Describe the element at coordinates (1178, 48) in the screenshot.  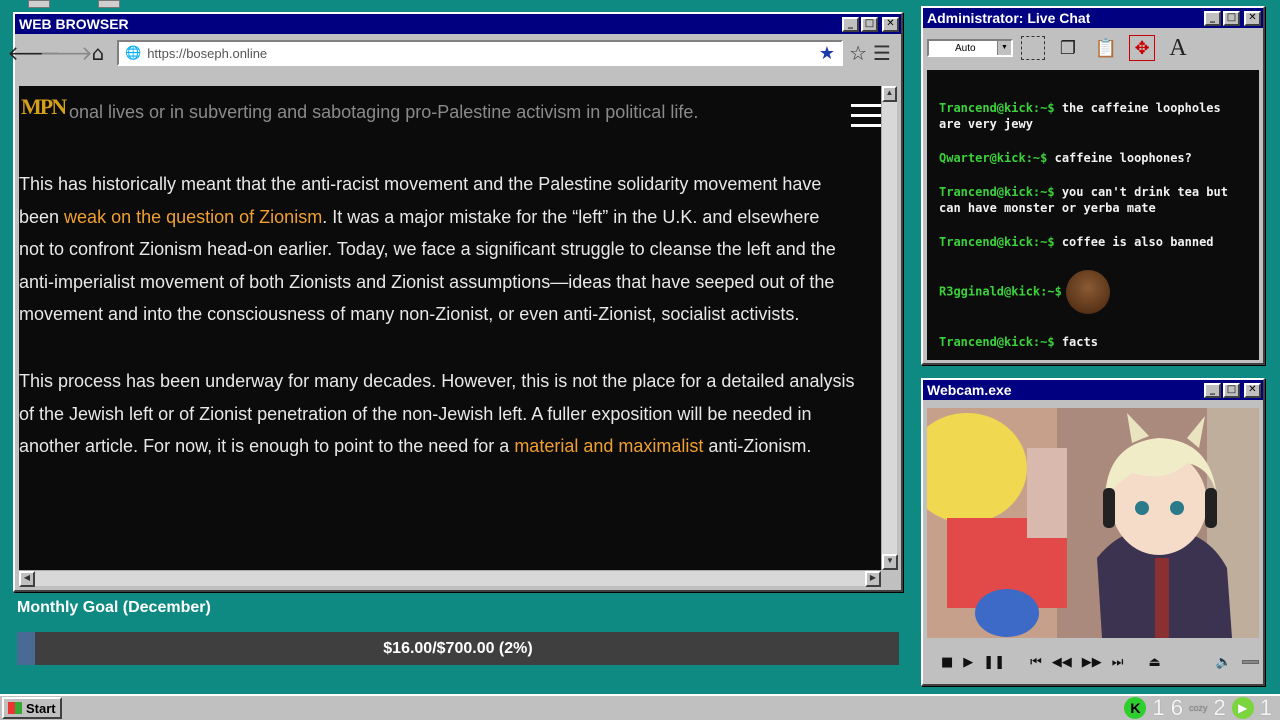
I see `font-icon: A` at that location.